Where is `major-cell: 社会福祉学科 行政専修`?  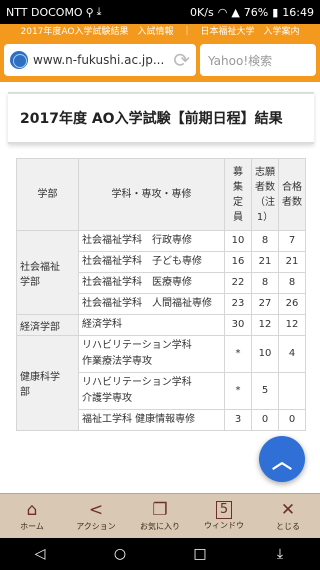 major-cell: 社会福祉学科 行政専修 is located at coordinates (151, 241).